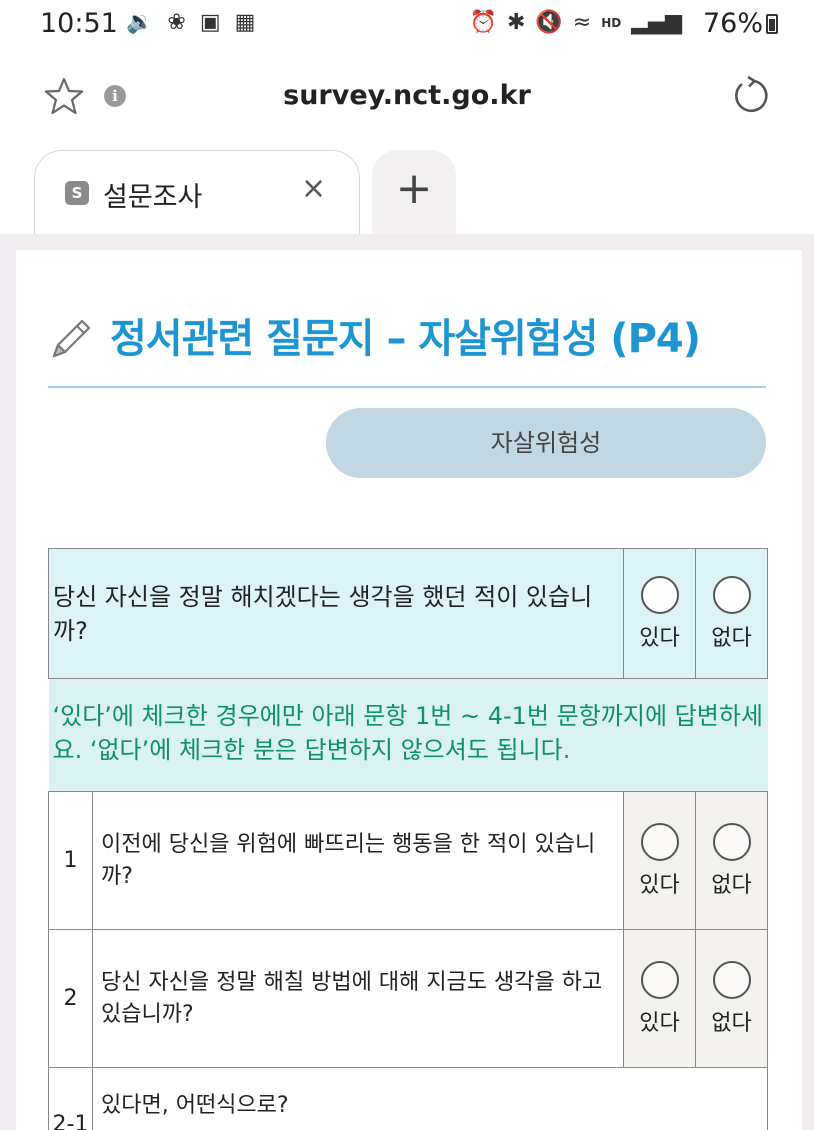 The height and width of the screenshot is (1130, 814). Describe the element at coordinates (71, 338) in the screenshot. I see `pencil-icon` at that location.